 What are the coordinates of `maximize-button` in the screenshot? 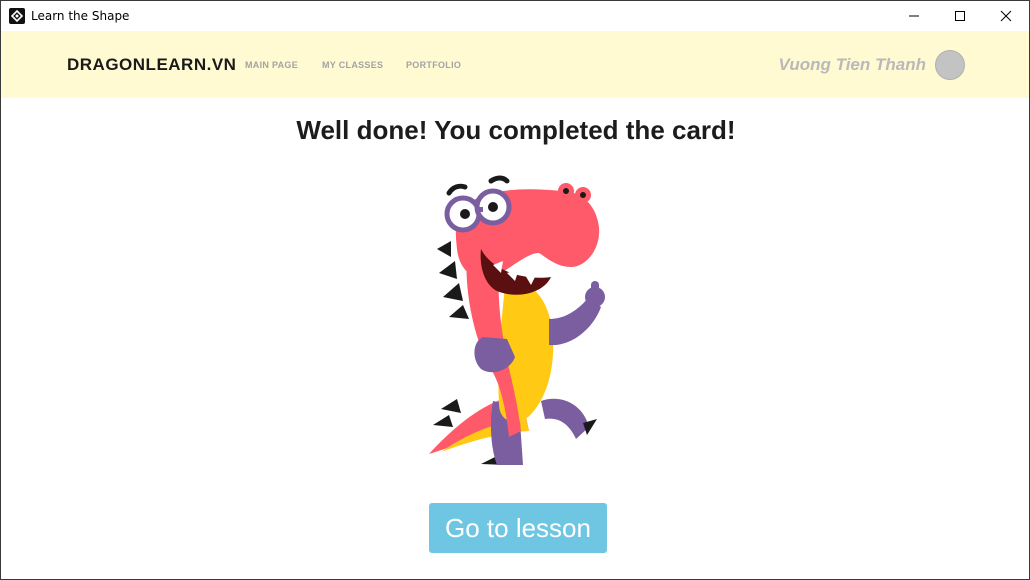 It's located at (960, 16).